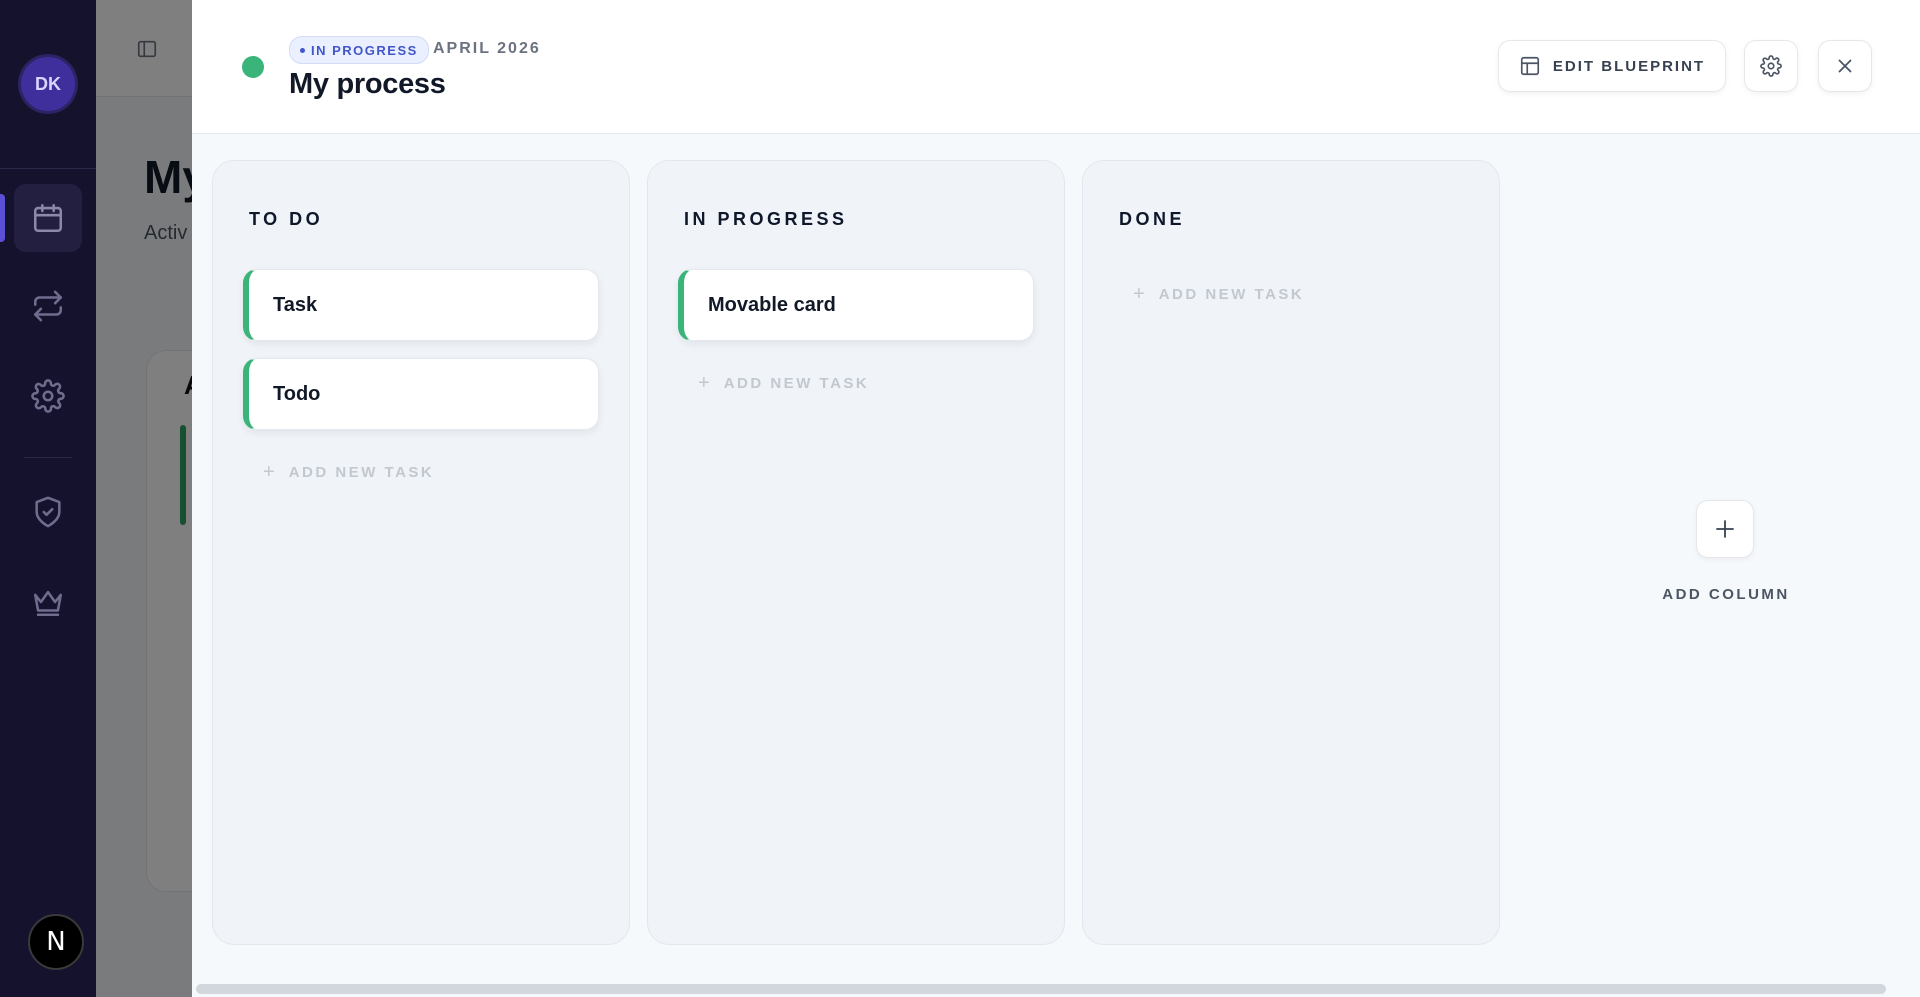  I want to click on edit-blueprint-label: EDIT BLUEPRINT, so click(1629, 66).